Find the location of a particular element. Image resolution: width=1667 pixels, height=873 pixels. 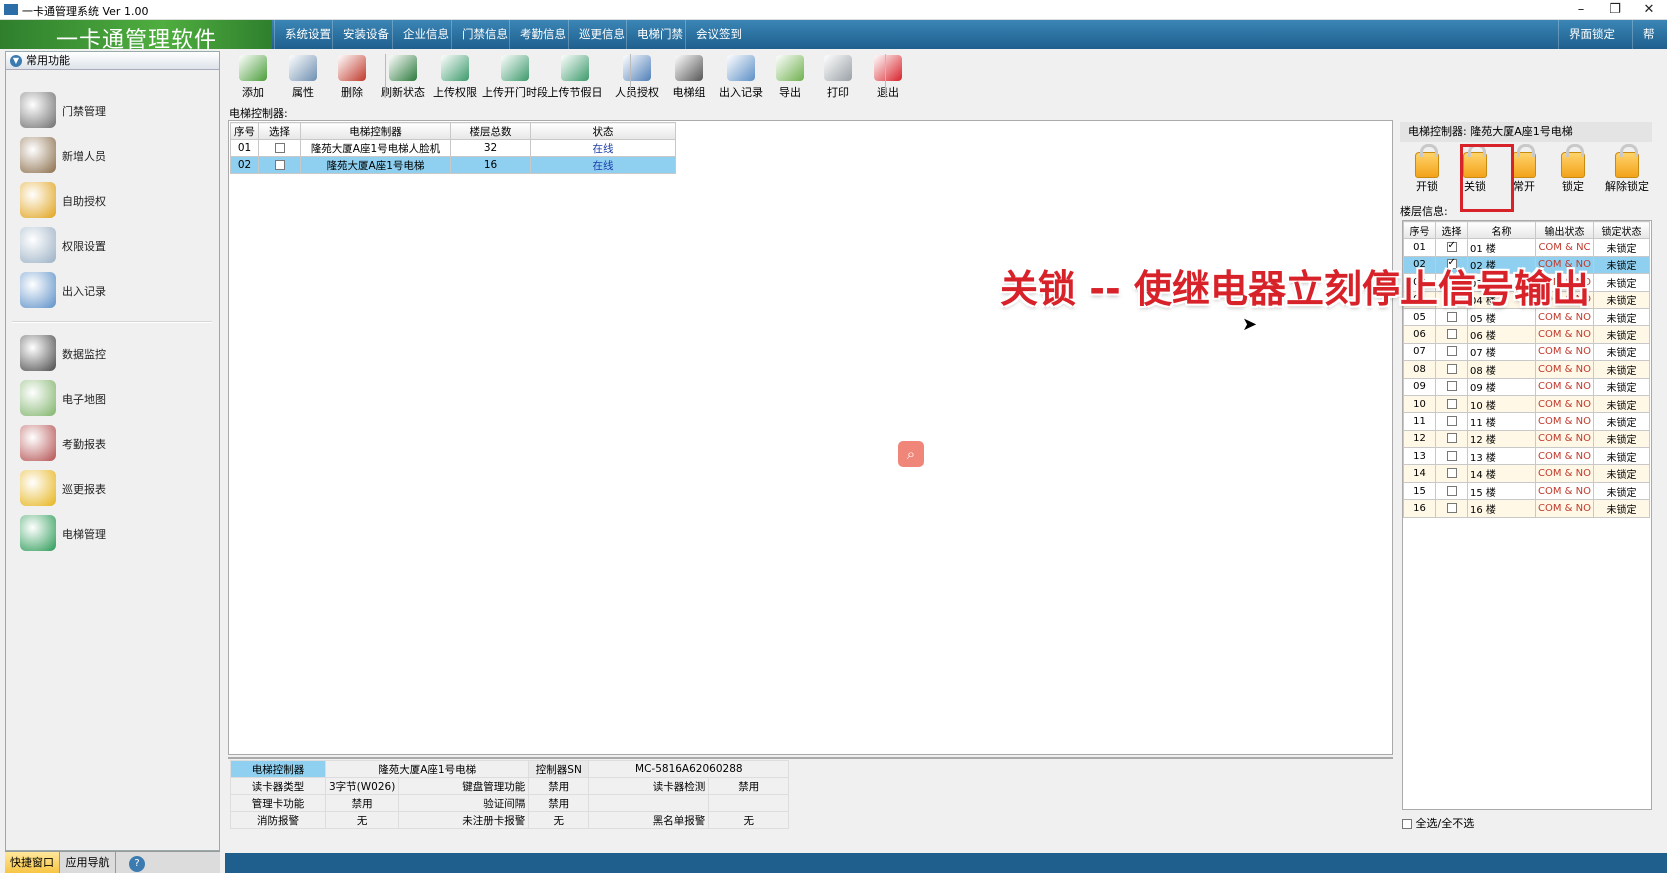

lock-button: 锁定 is located at coordinates (1573, 171).